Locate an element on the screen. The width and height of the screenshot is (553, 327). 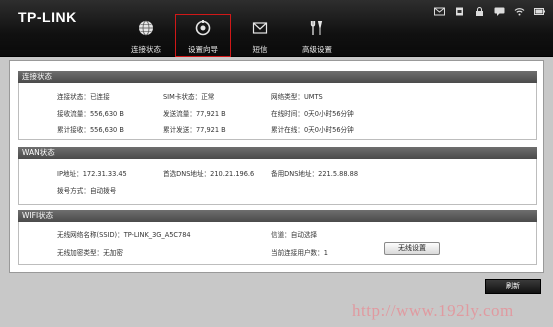
nav-label: 短信 is located at coordinates (260, 49).